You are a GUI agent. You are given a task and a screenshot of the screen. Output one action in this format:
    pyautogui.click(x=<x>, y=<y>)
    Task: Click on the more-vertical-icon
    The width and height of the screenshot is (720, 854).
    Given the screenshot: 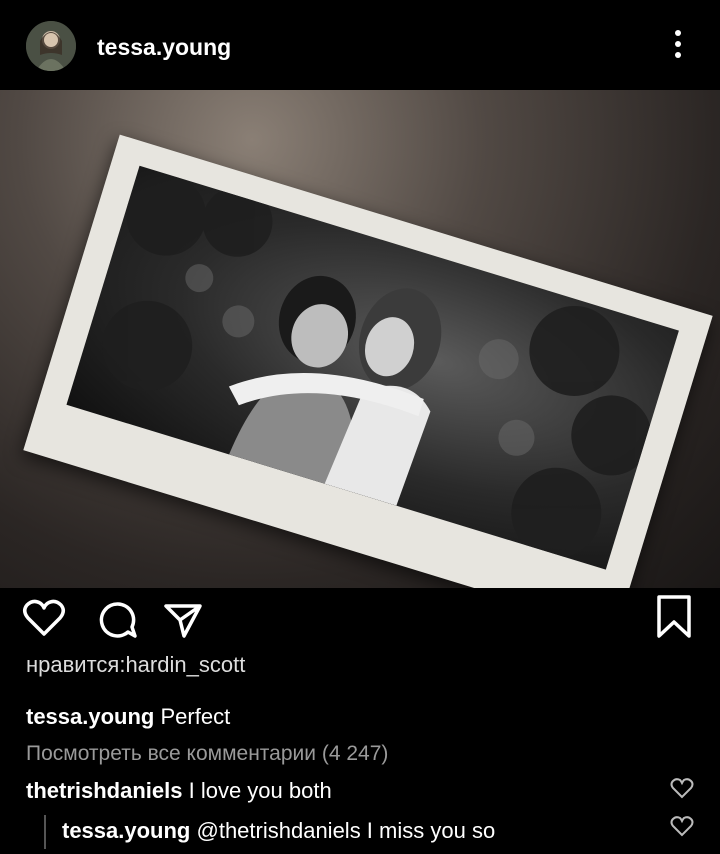 What is the action you would take?
    pyautogui.click(x=678, y=46)
    